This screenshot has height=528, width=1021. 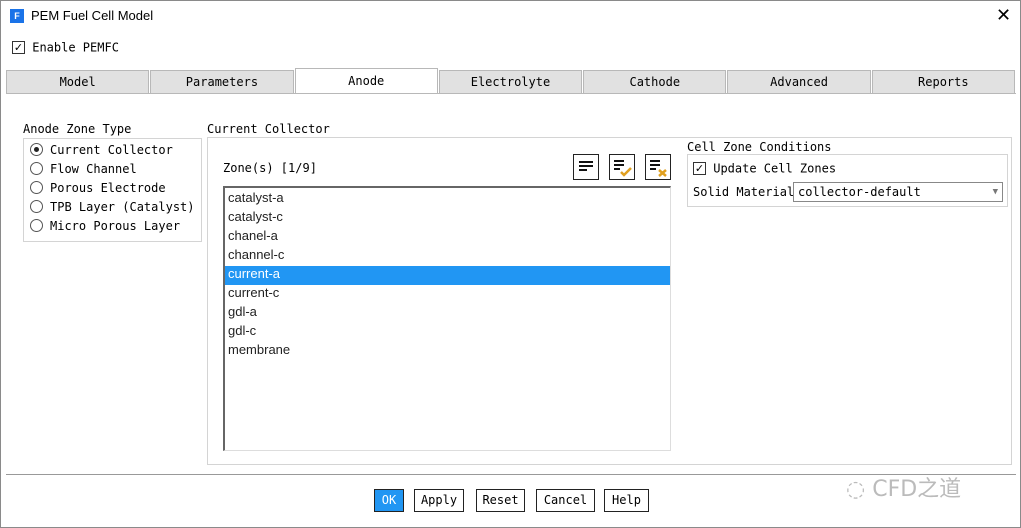 What do you see at coordinates (389, 500) in the screenshot?
I see `ok-button: OK` at bounding box center [389, 500].